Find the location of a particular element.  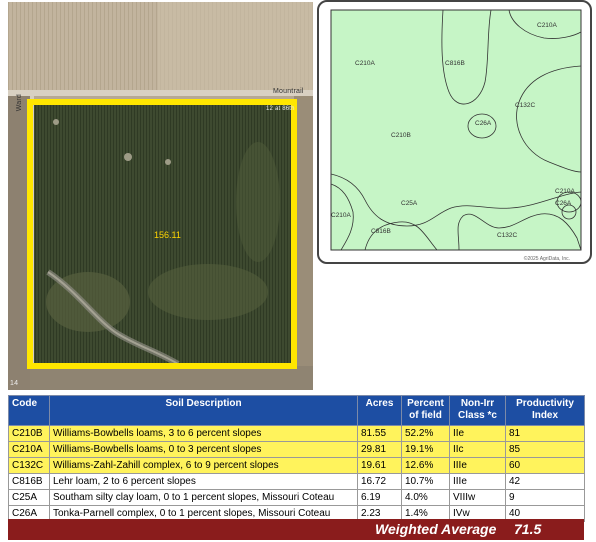

cell-class: IIe is located at coordinates (477, 433).